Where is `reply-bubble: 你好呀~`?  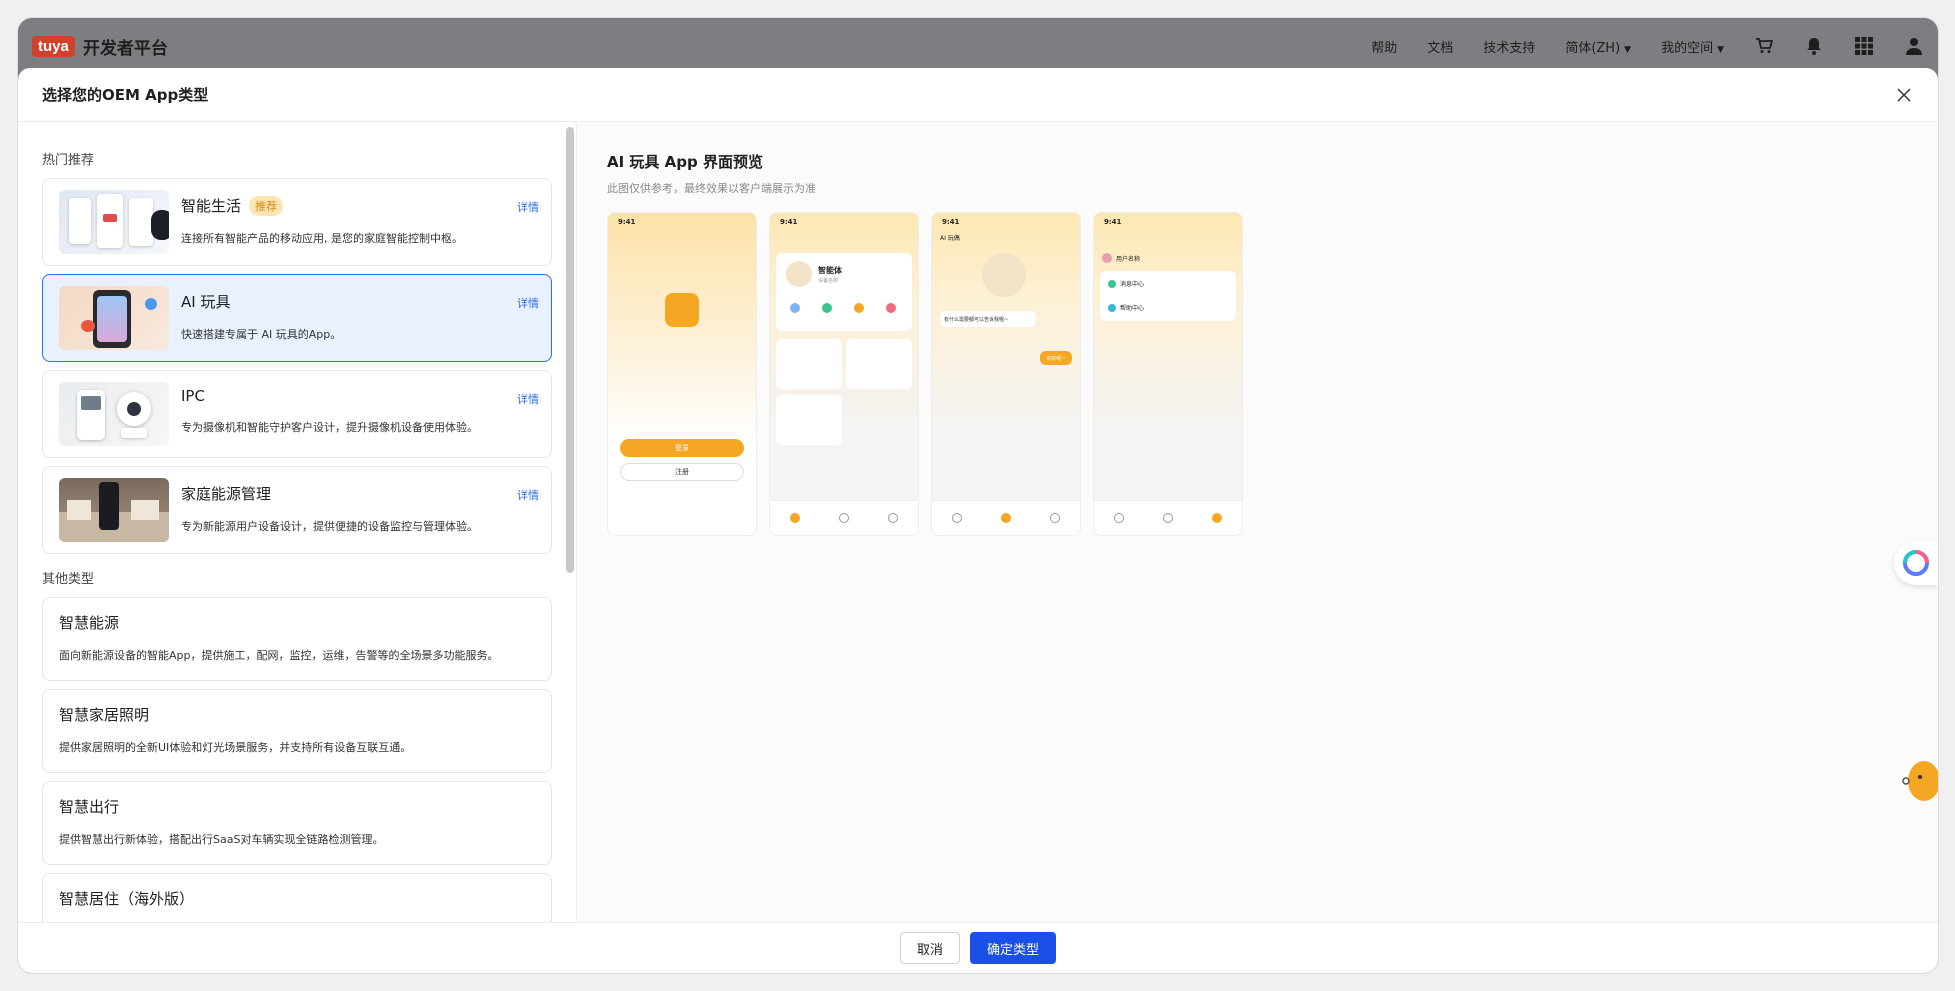
reply-bubble: 你好呀~ is located at coordinates (1056, 358).